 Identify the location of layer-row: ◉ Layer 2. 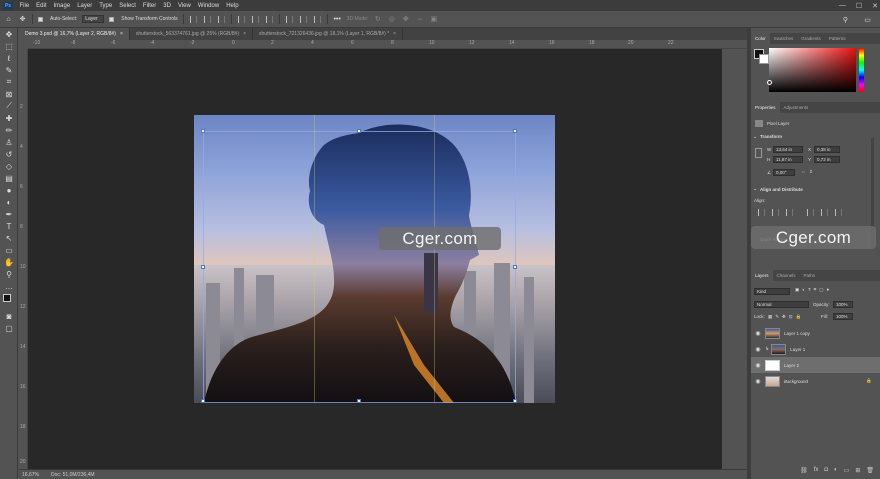
(815, 365).